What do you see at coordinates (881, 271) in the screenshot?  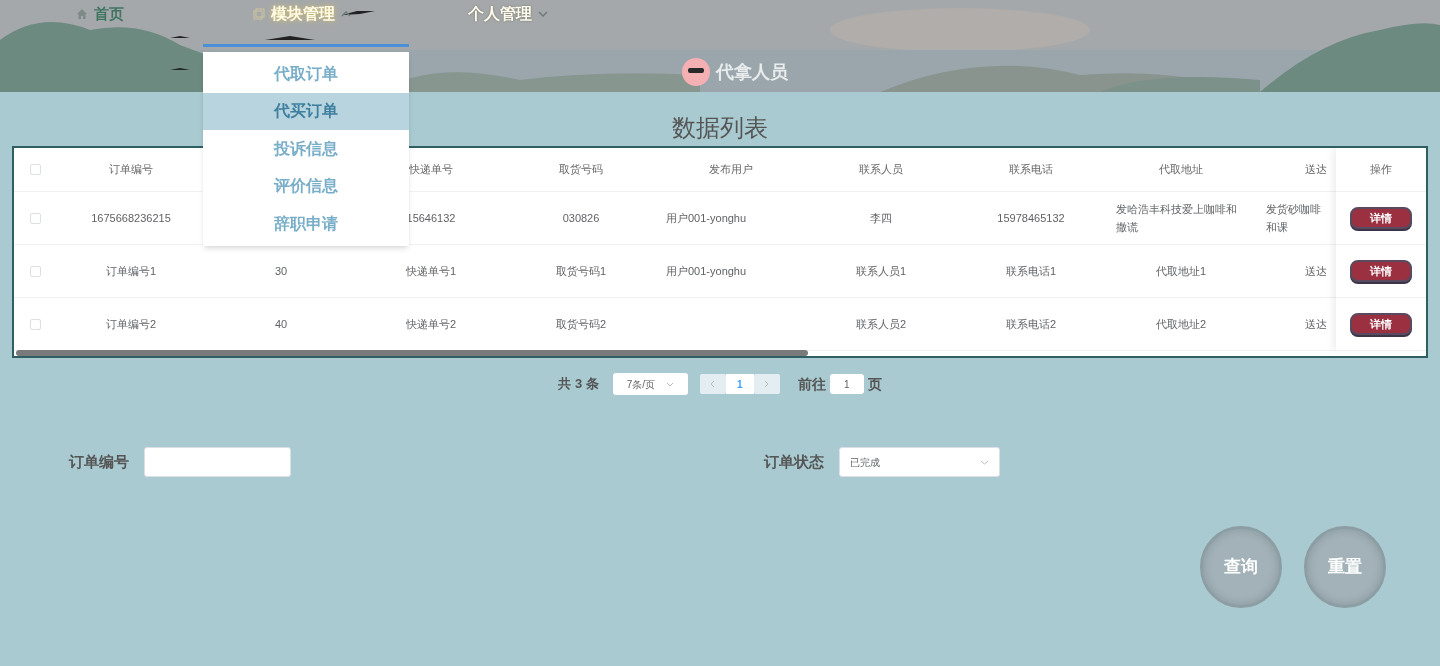 I see `table-cell-text: 联系人员1` at bounding box center [881, 271].